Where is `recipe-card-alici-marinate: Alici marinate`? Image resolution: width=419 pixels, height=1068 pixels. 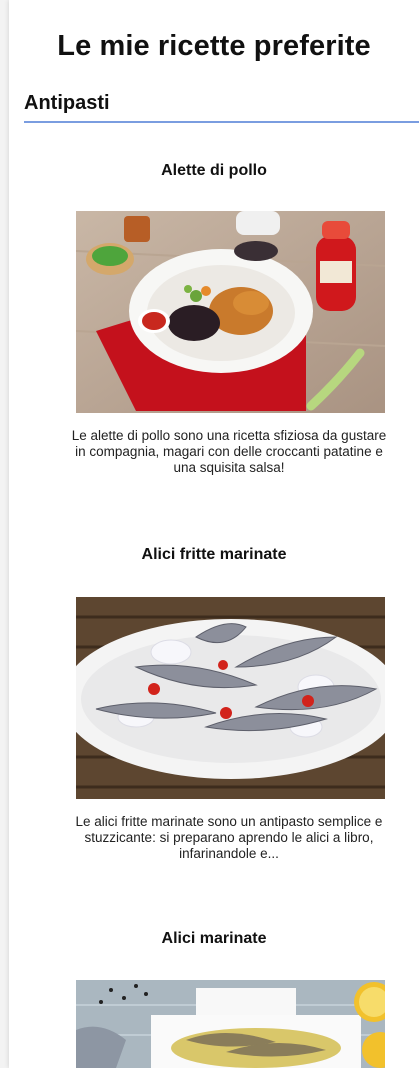
recipe-card-alici-marinate: Alici marinate is located at coordinates (214, 939).